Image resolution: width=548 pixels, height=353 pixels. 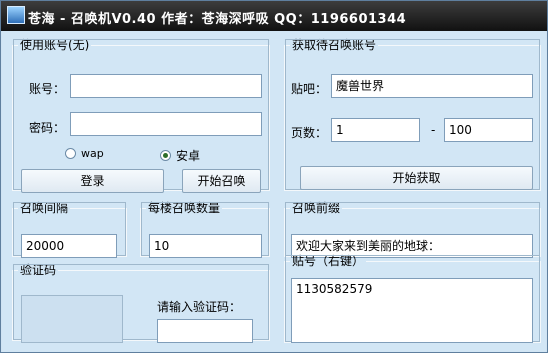 What do you see at coordinates (375, 130) in the screenshot?
I see `page-from-input: 1` at bounding box center [375, 130].